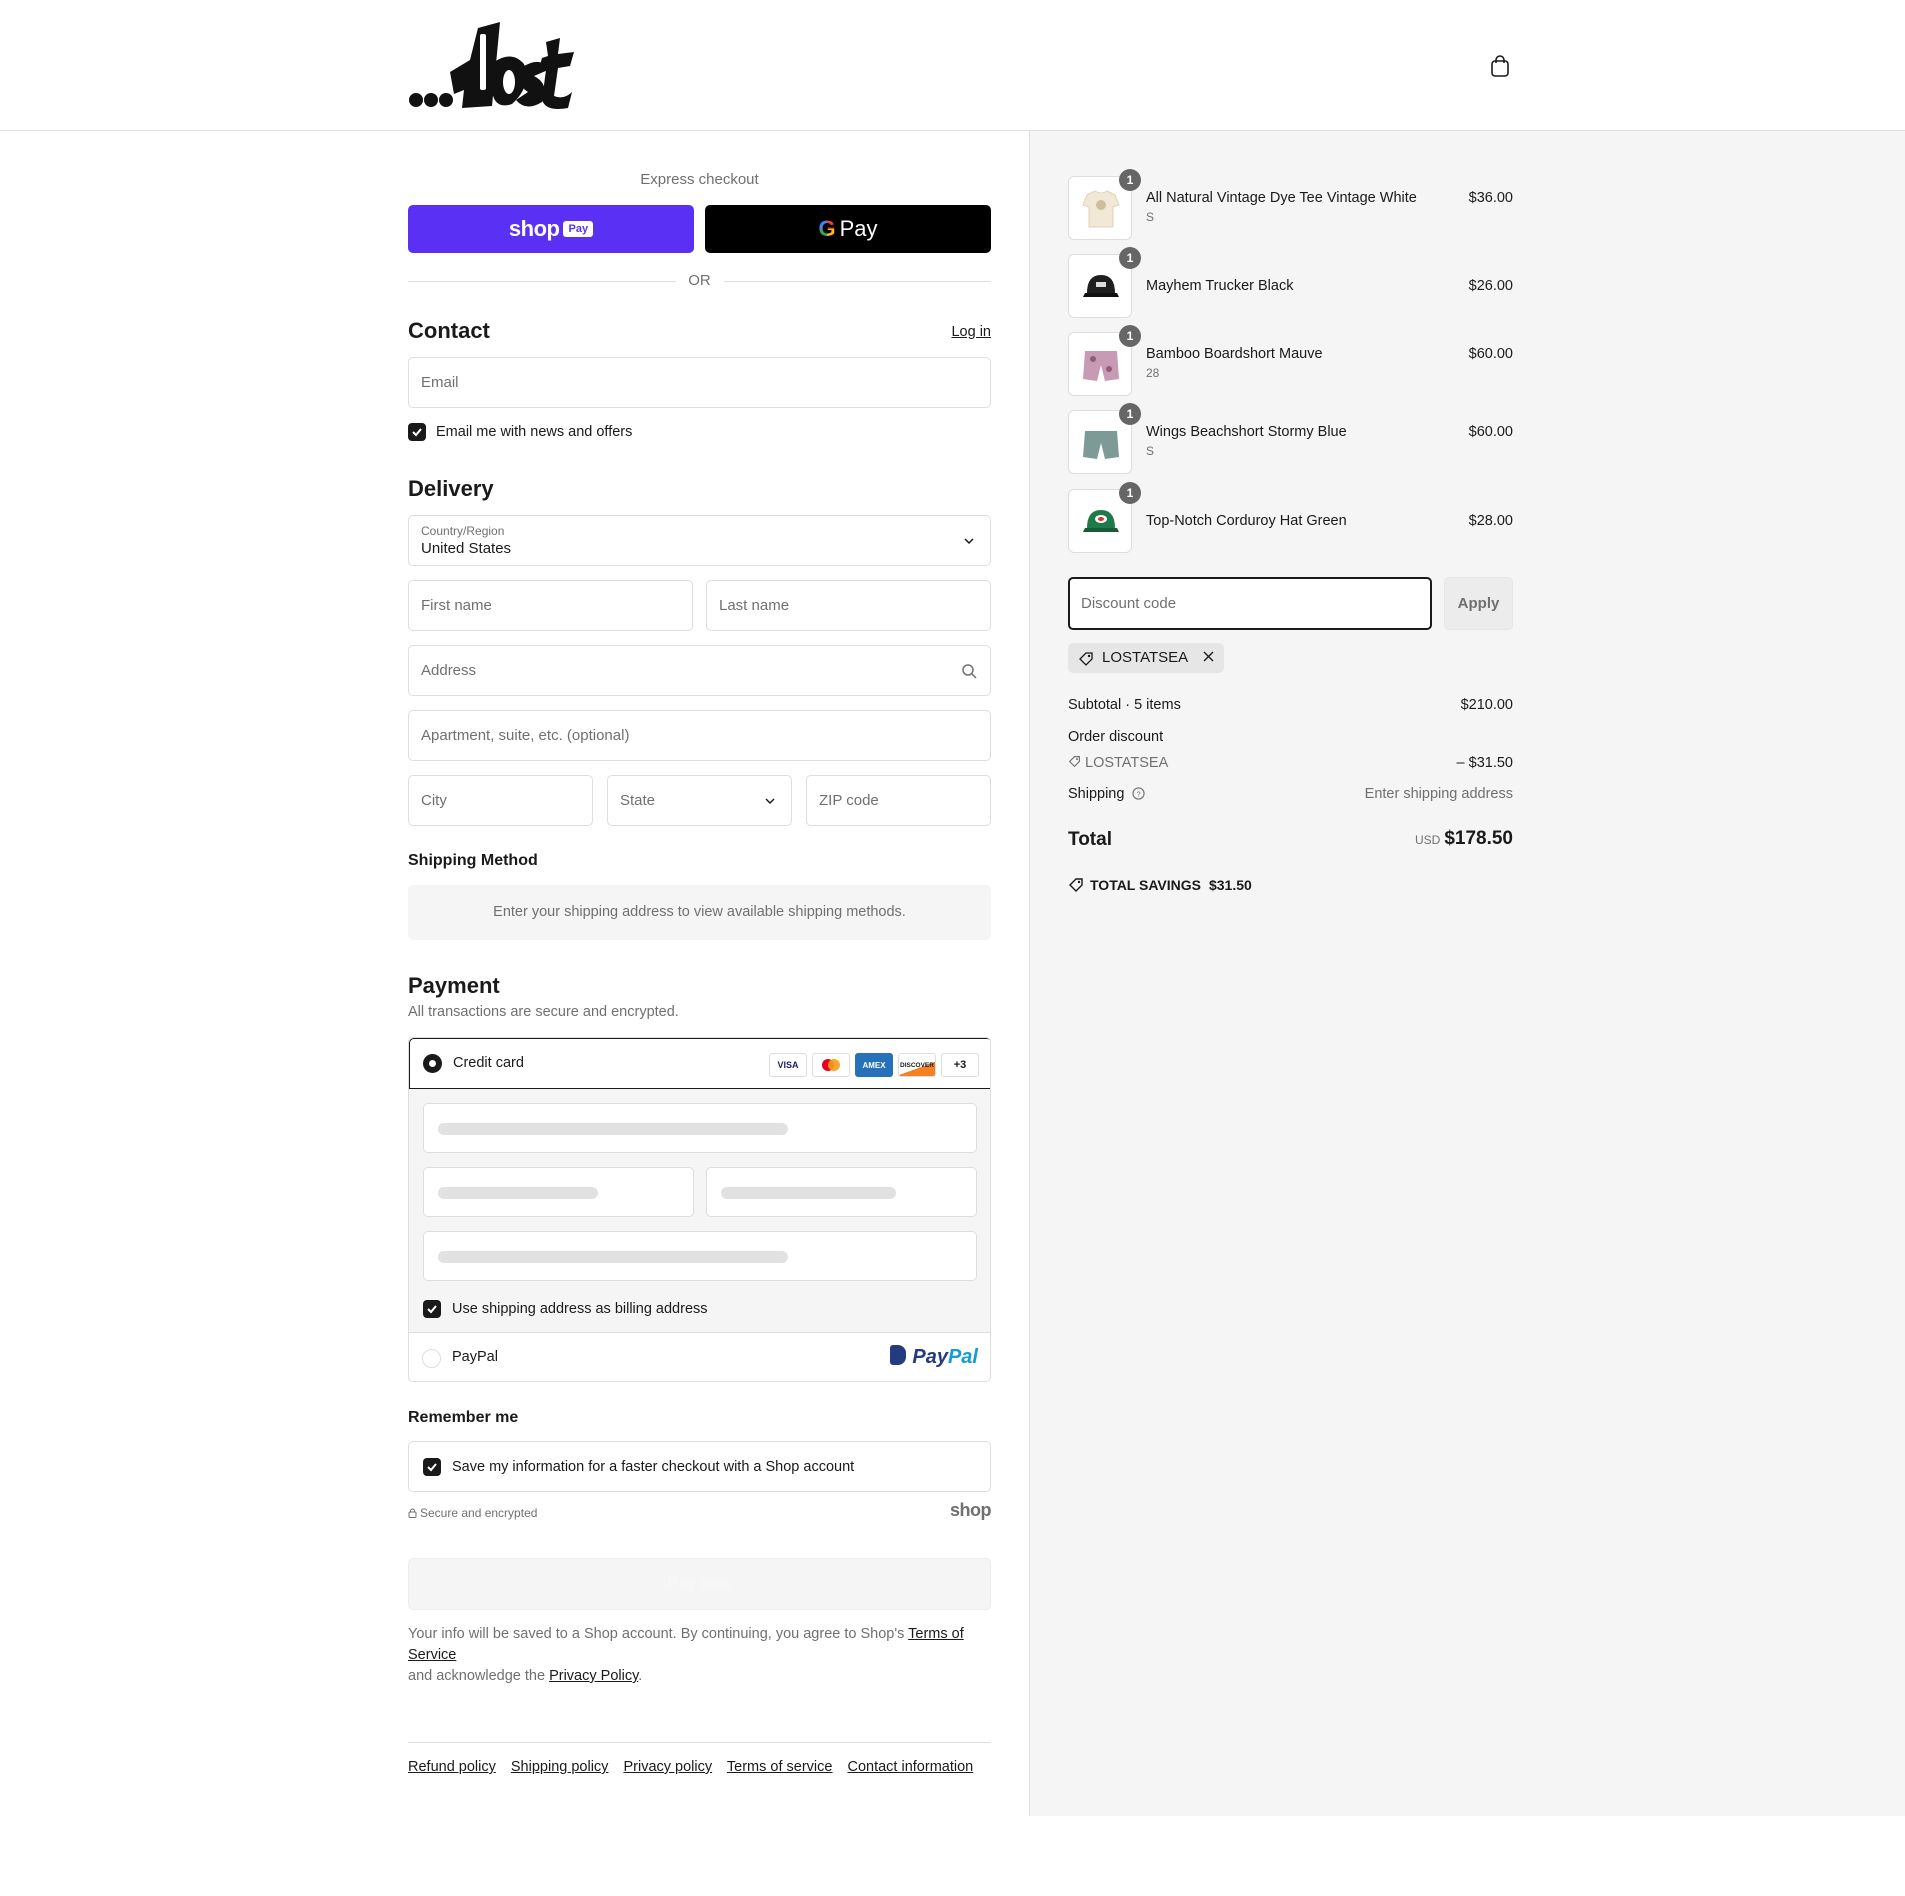 The width and height of the screenshot is (1905, 1896). Describe the element at coordinates (952, 65) in the screenshot. I see `header` at that location.